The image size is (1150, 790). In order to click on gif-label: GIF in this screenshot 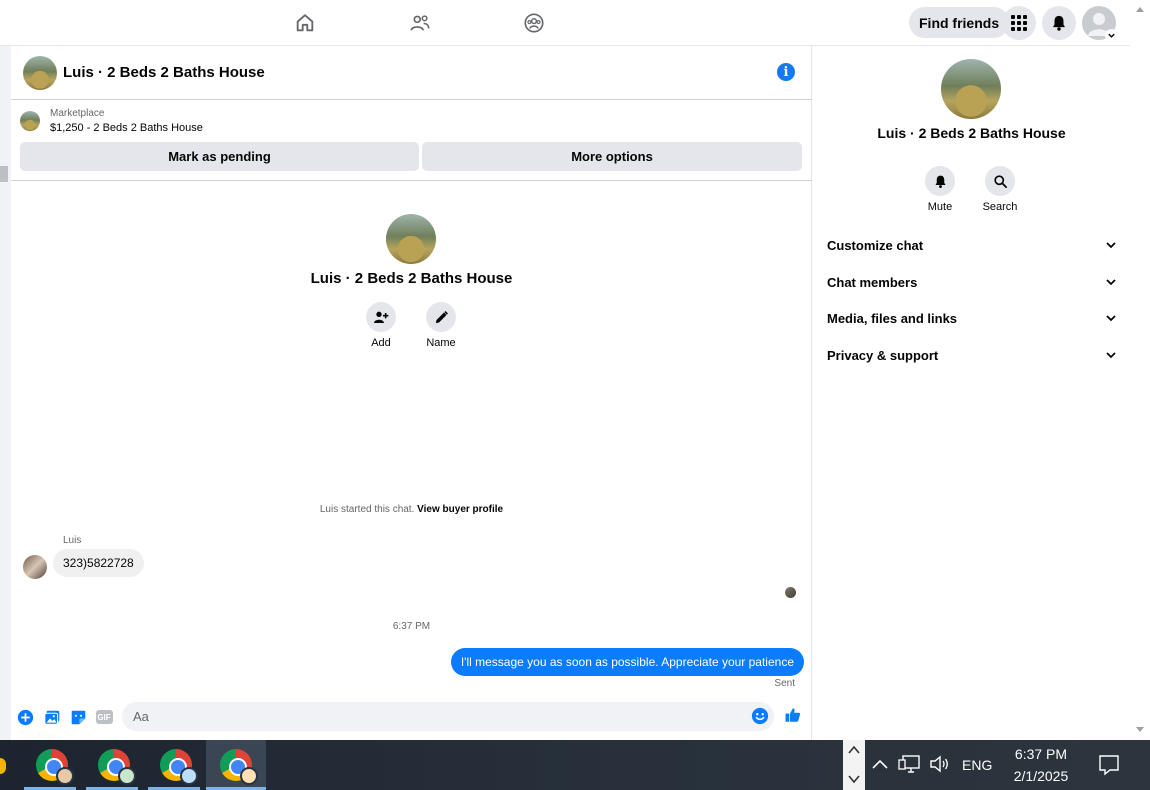, I will do `click(104, 717)`.